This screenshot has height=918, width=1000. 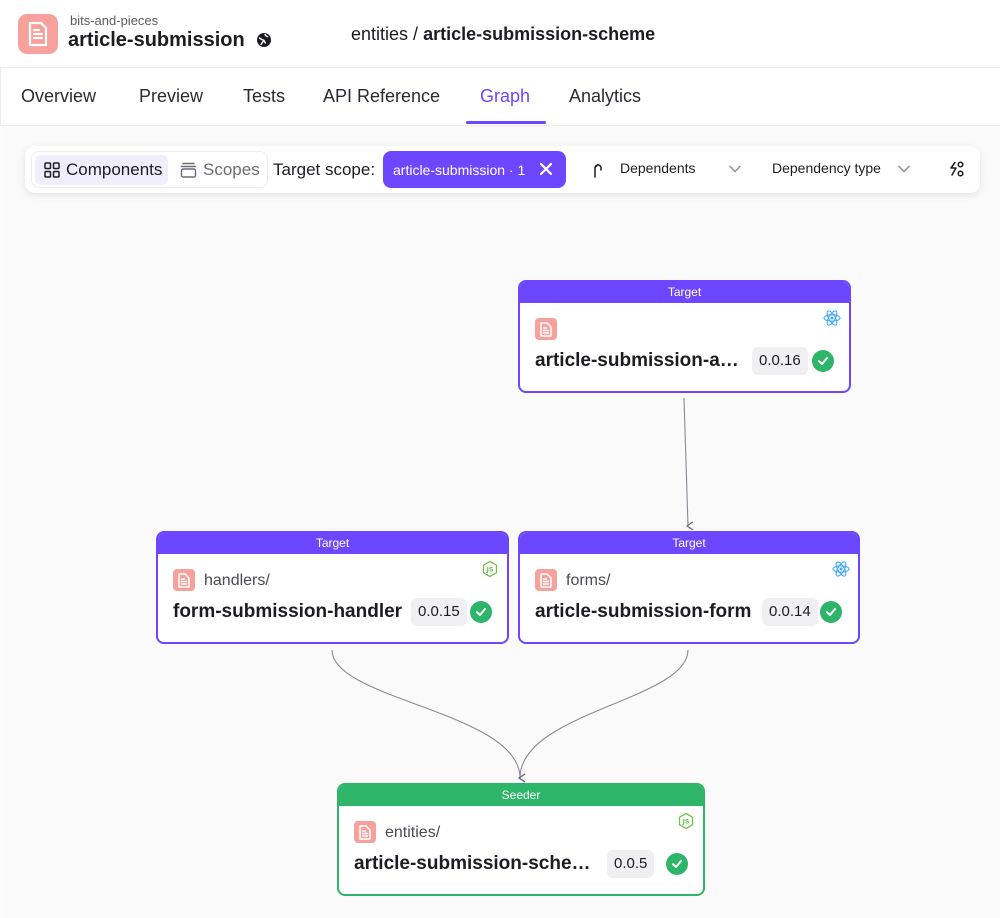 What do you see at coordinates (826, 168) in the screenshot?
I see `dependency-type-dropdown: Dependency type` at bounding box center [826, 168].